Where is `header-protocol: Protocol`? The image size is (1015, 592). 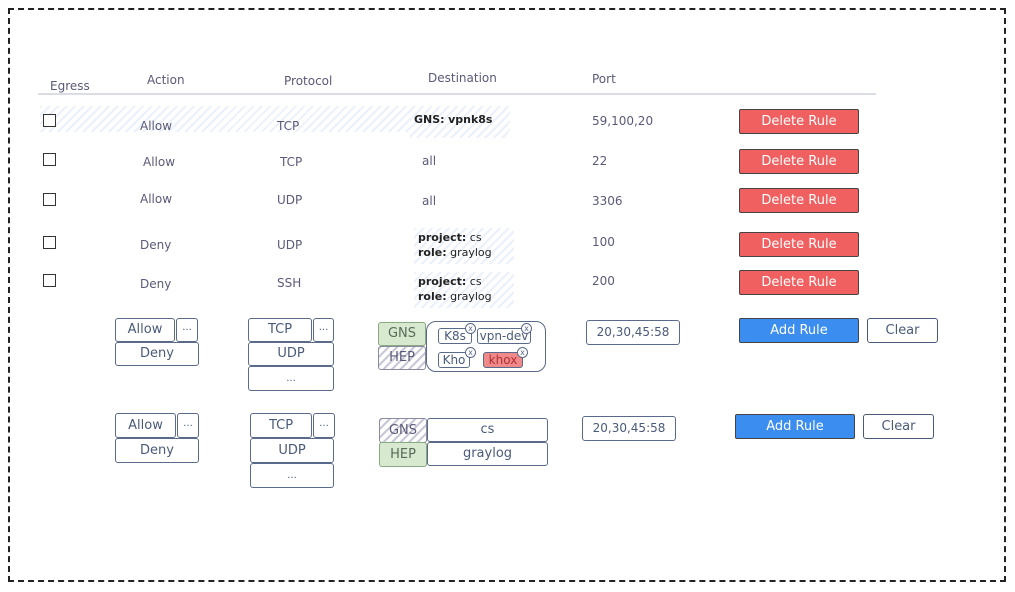
header-protocol: Protocol is located at coordinates (308, 81).